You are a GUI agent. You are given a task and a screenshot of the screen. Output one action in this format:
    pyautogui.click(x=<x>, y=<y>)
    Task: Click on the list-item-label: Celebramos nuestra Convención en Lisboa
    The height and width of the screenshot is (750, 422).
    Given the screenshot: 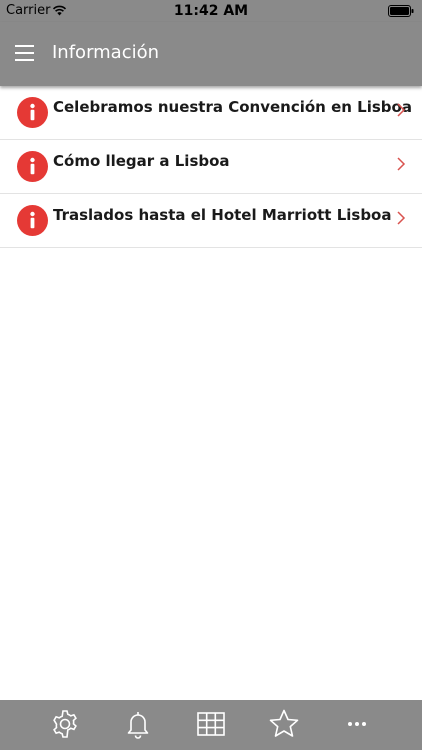 What is the action you would take?
    pyautogui.click(x=232, y=107)
    